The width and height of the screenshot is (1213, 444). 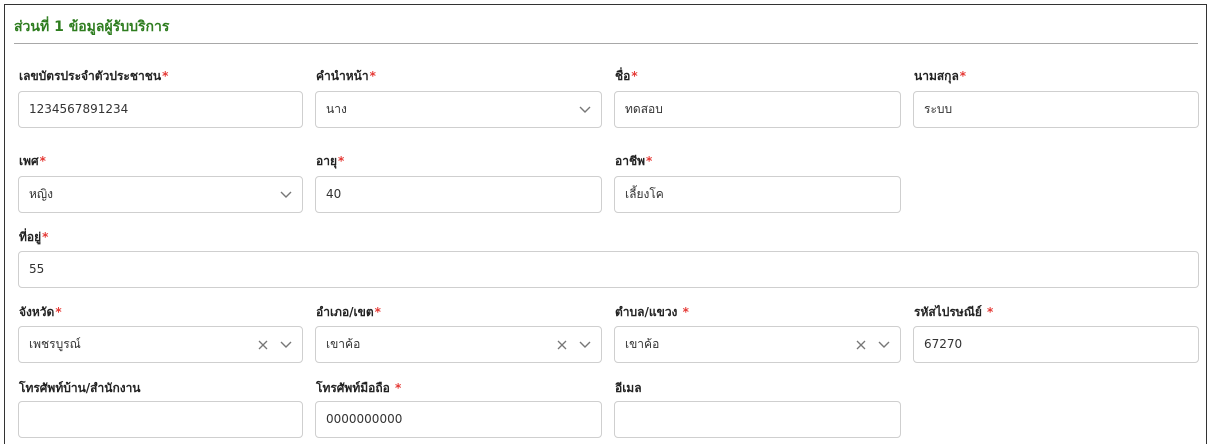 What do you see at coordinates (940, 76) in the screenshot?
I see `last-name-label: นามสกุล*` at bounding box center [940, 76].